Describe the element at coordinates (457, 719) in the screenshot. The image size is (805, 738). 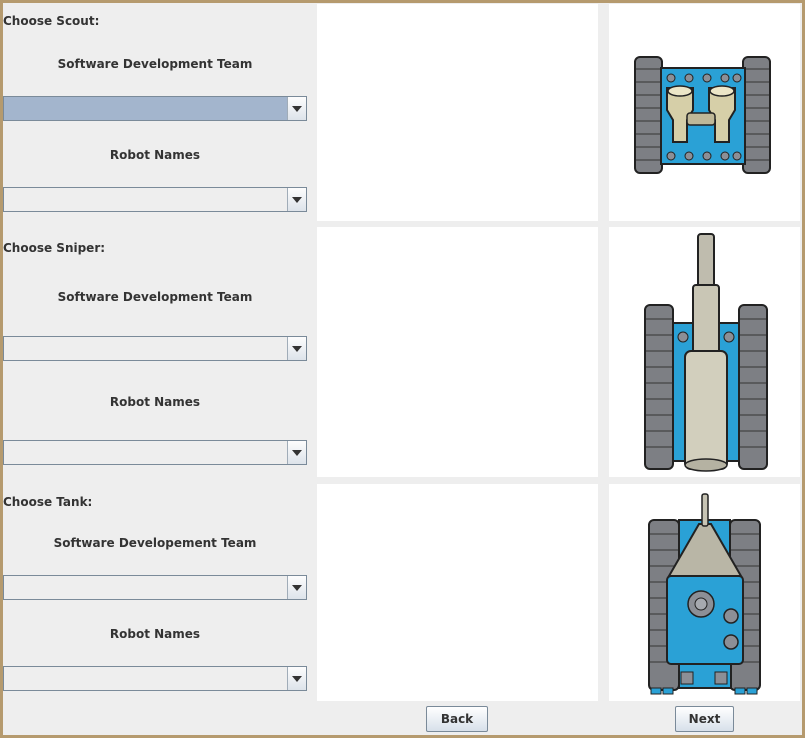
I see `back-button: Back` at that location.